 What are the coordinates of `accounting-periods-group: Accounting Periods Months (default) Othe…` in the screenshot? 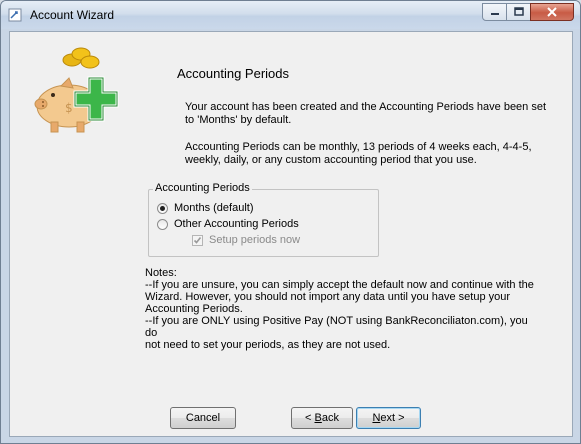 It's located at (263, 219).